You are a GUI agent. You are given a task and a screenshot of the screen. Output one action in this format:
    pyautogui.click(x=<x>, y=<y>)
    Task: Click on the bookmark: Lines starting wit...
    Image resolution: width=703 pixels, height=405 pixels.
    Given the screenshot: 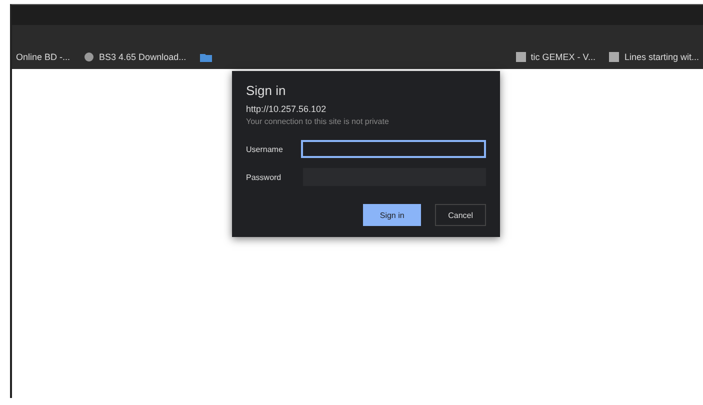 What is the action you would take?
    pyautogui.click(x=661, y=57)
    